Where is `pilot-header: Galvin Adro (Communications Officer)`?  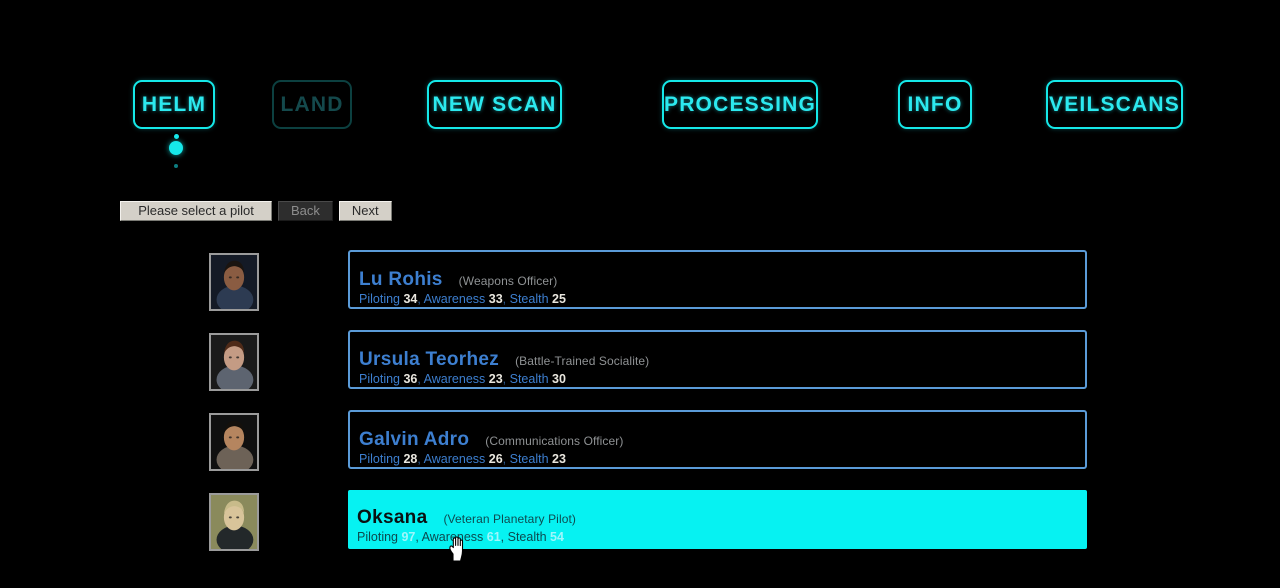 pilot-header: Galvin Adro (Communications Officer) is located at coordinates (491, 440).